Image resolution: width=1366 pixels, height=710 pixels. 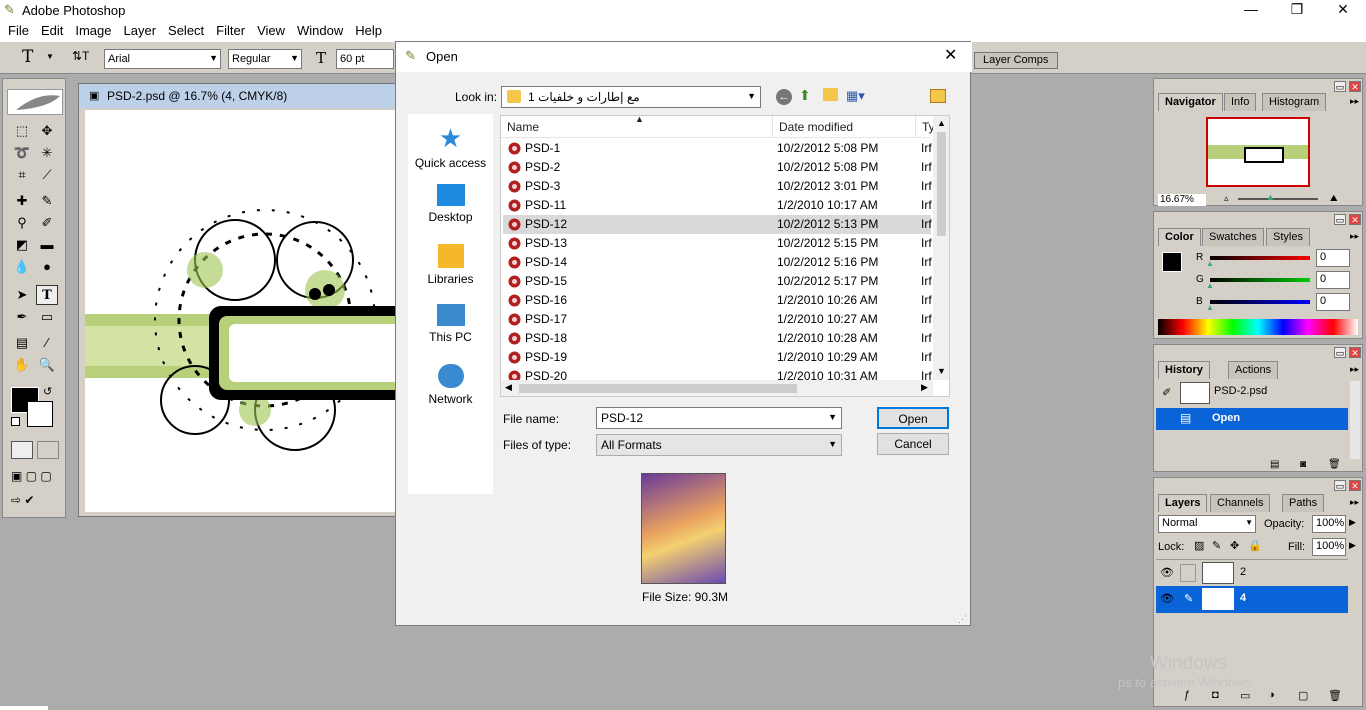 What do you see at coordinates (1334, 198) in the screenshot?
I see `zoom-in-icon: ⛰` at bounding box center [1334, 198].